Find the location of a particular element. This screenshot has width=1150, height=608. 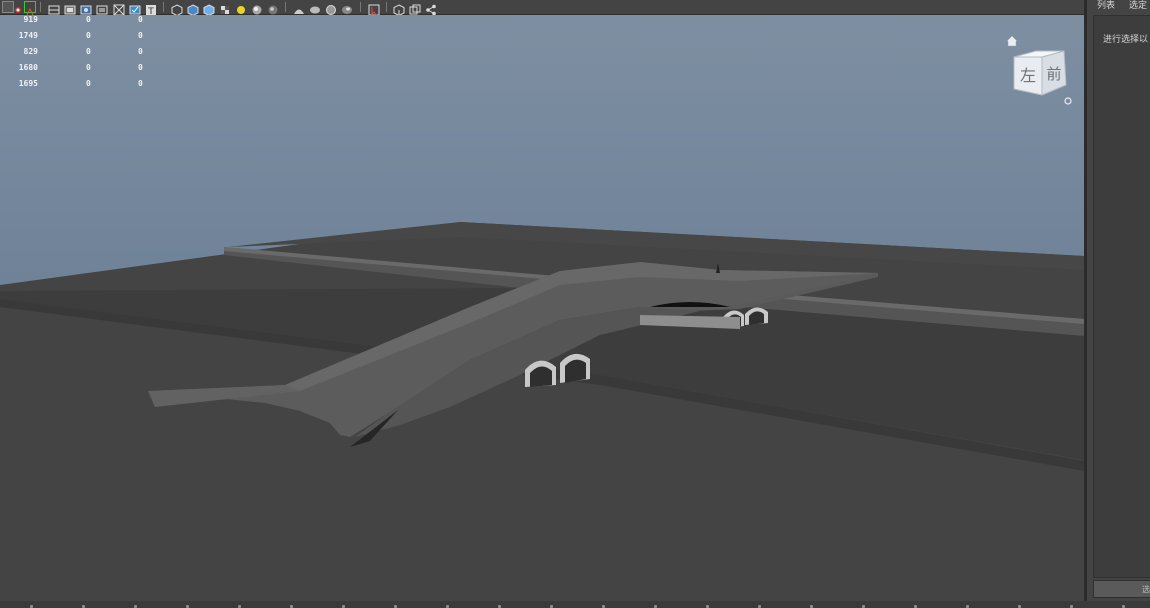

home-icon is located at coordinates (1012, 41).